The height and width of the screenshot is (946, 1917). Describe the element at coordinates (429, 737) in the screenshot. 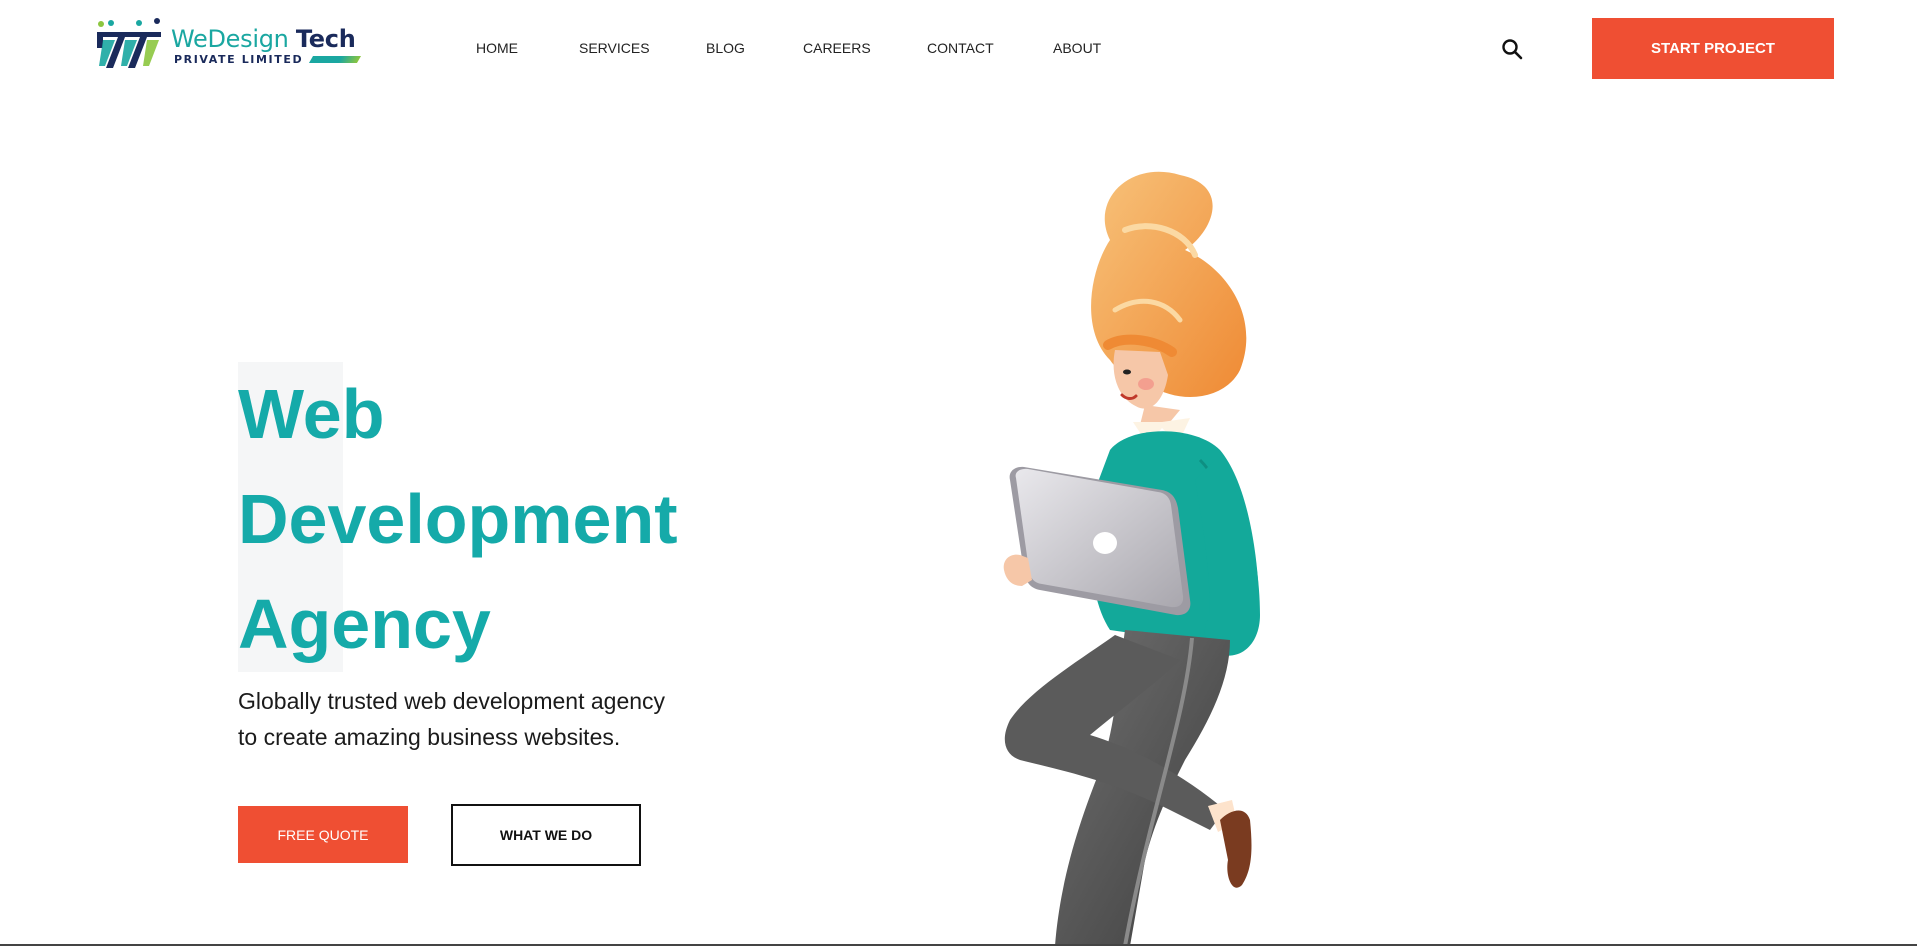

I see `hero-subtitle-line-2: to create amazing business websites.` at that location.